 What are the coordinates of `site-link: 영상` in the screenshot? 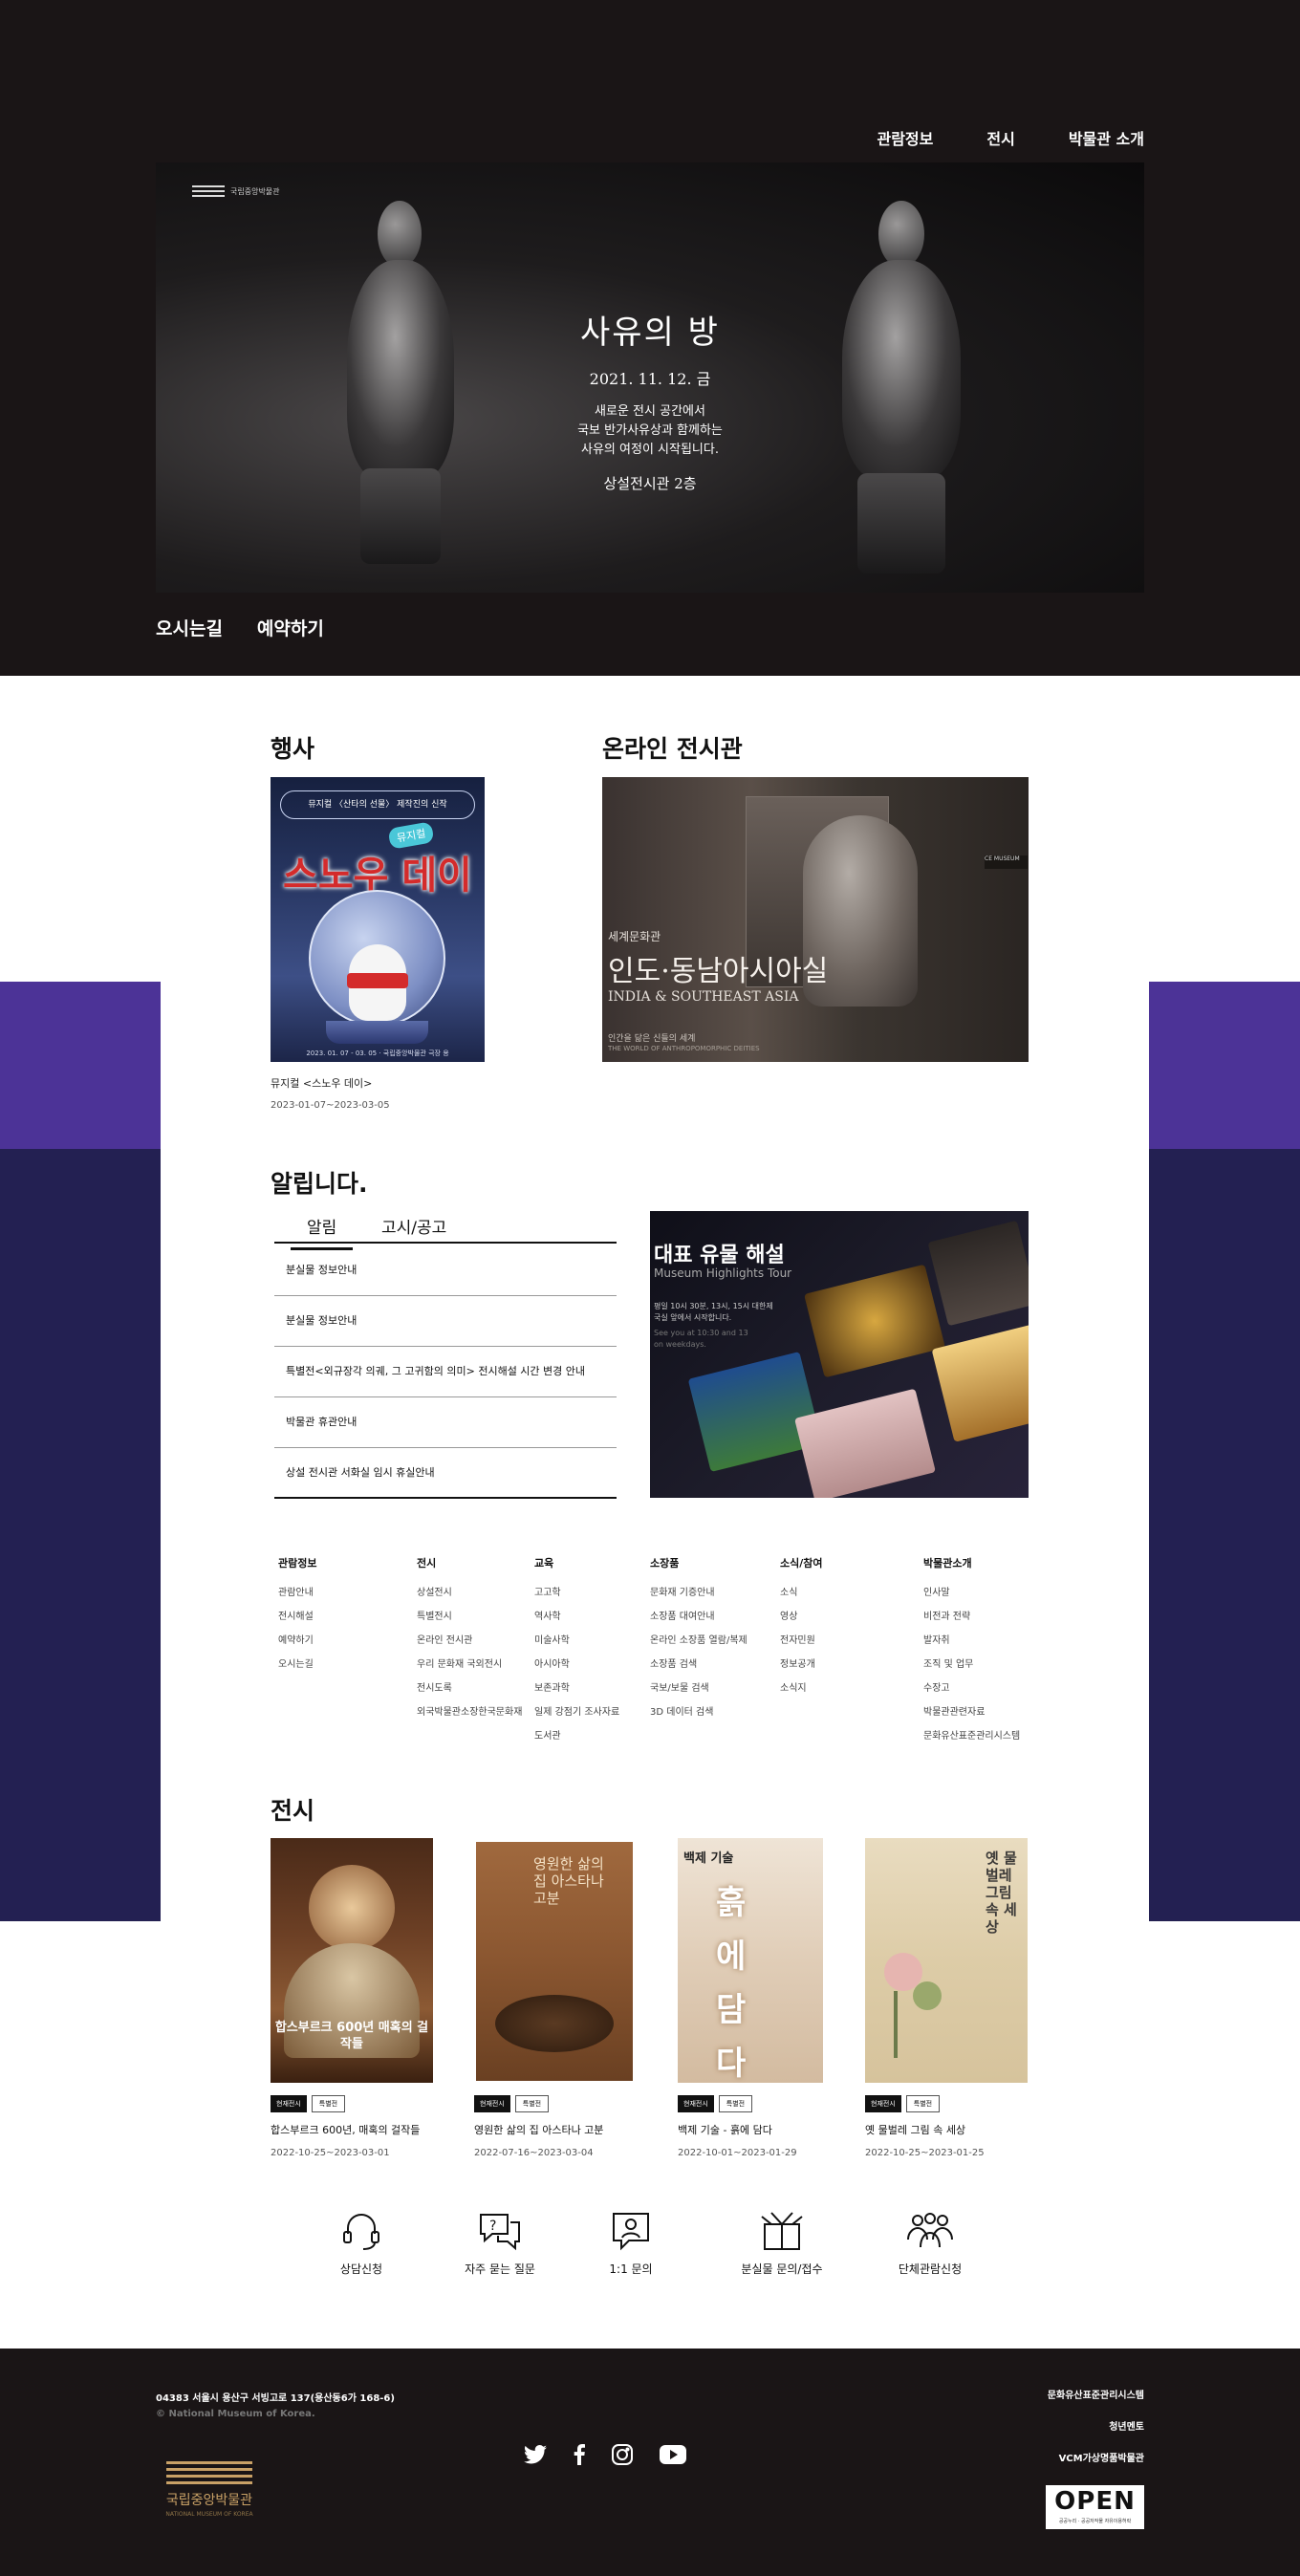 It's located at (801, 1620).